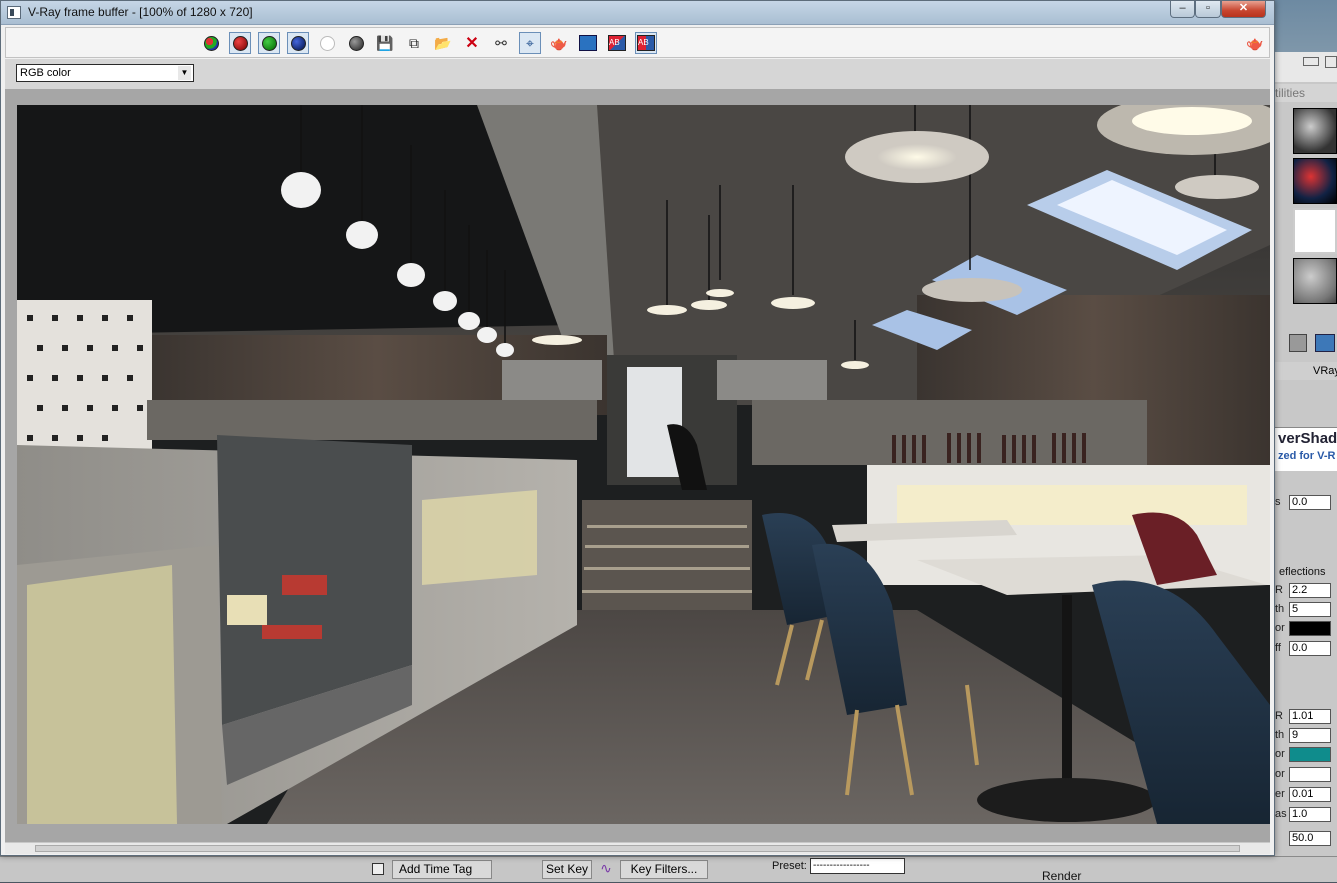 Image resolution: width=1337 pixels, height=883 pixels. Describe the element at coordinates (442, 869) in the screenshot. I see `add-time-tag-button: Add Time Tag` at that location.